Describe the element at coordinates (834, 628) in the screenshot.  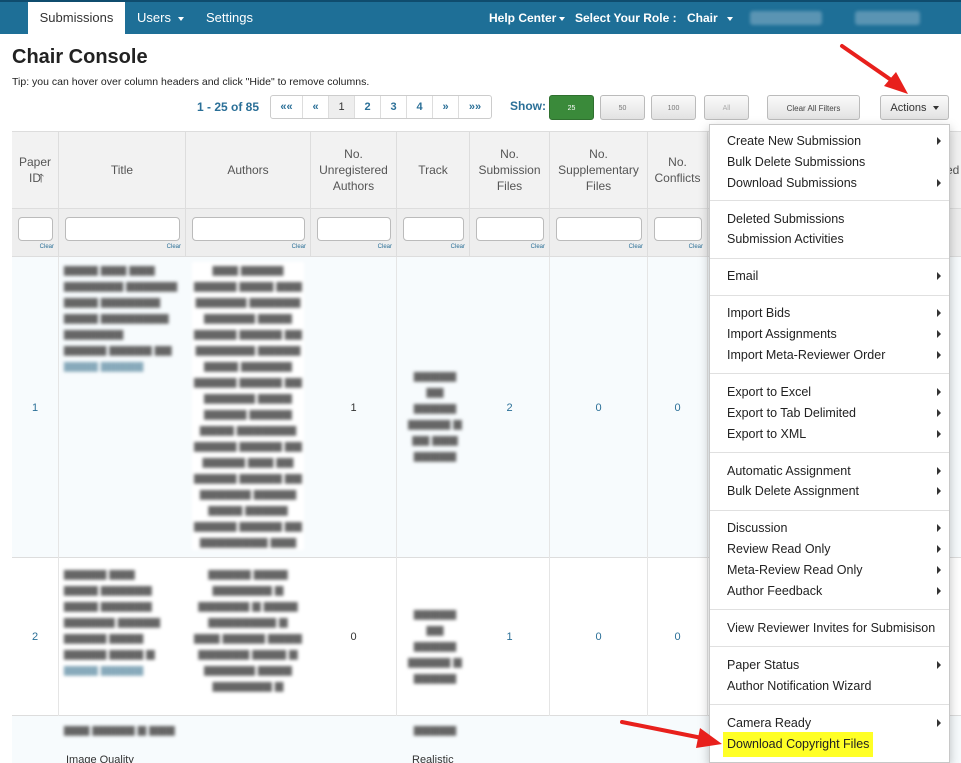
I see `menu-item-view-reviewer-invites: View Reviewer Invites for Submisison` at that location.